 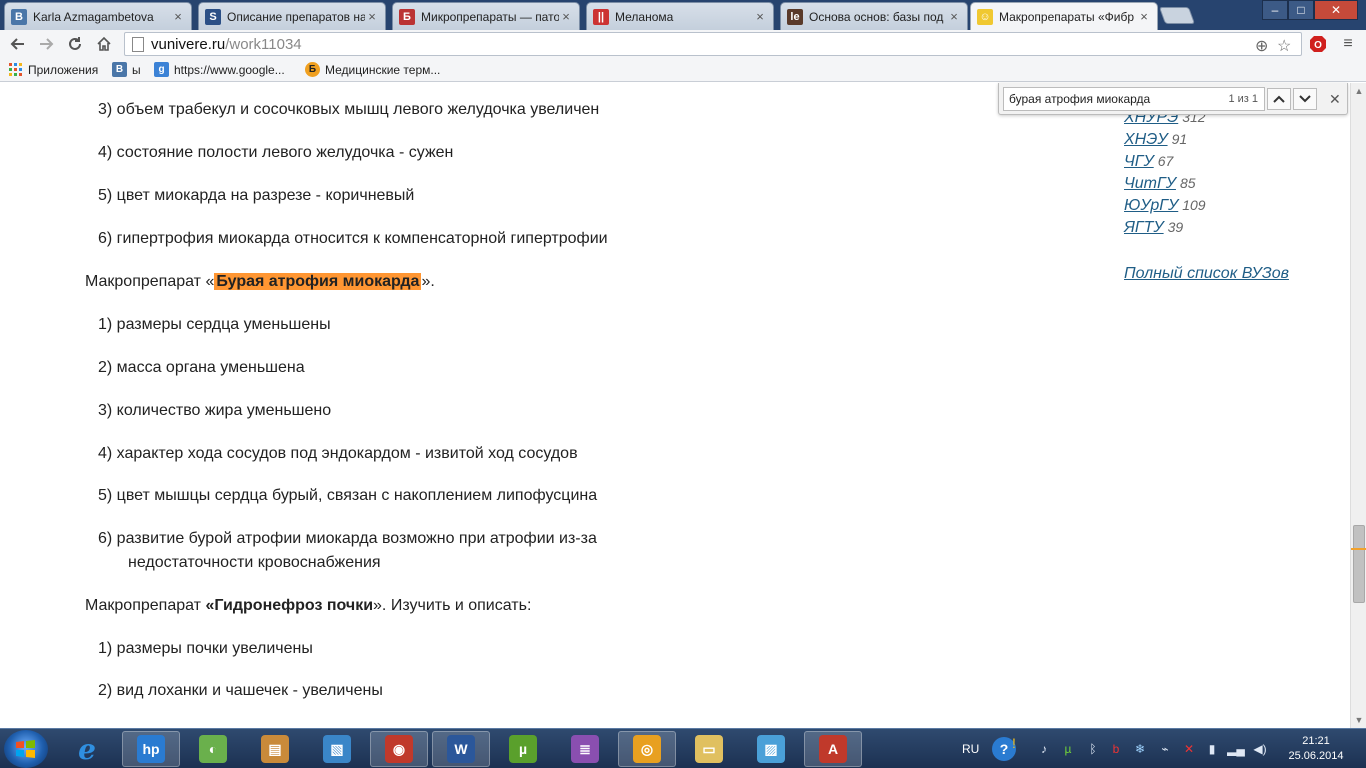 I want to click on heading-prefix: Макропрепарат «, so click(x=150, y=281).